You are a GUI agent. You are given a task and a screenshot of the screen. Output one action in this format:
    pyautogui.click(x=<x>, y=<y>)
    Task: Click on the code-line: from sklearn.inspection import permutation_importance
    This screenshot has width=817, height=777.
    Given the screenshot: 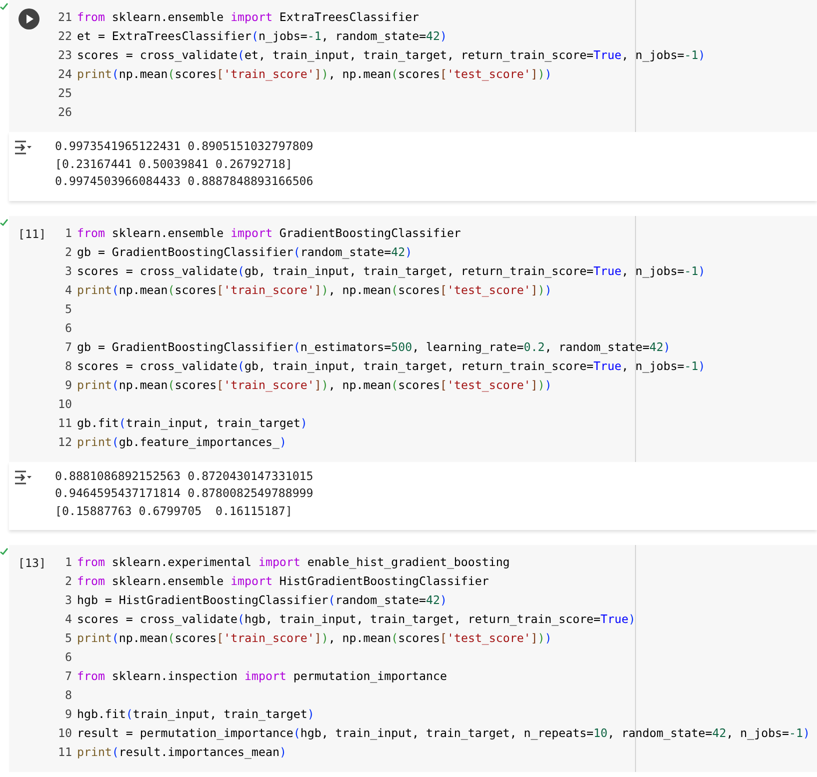 What is the action you would take?
    pyautogui.click(x=262, y=676)
    